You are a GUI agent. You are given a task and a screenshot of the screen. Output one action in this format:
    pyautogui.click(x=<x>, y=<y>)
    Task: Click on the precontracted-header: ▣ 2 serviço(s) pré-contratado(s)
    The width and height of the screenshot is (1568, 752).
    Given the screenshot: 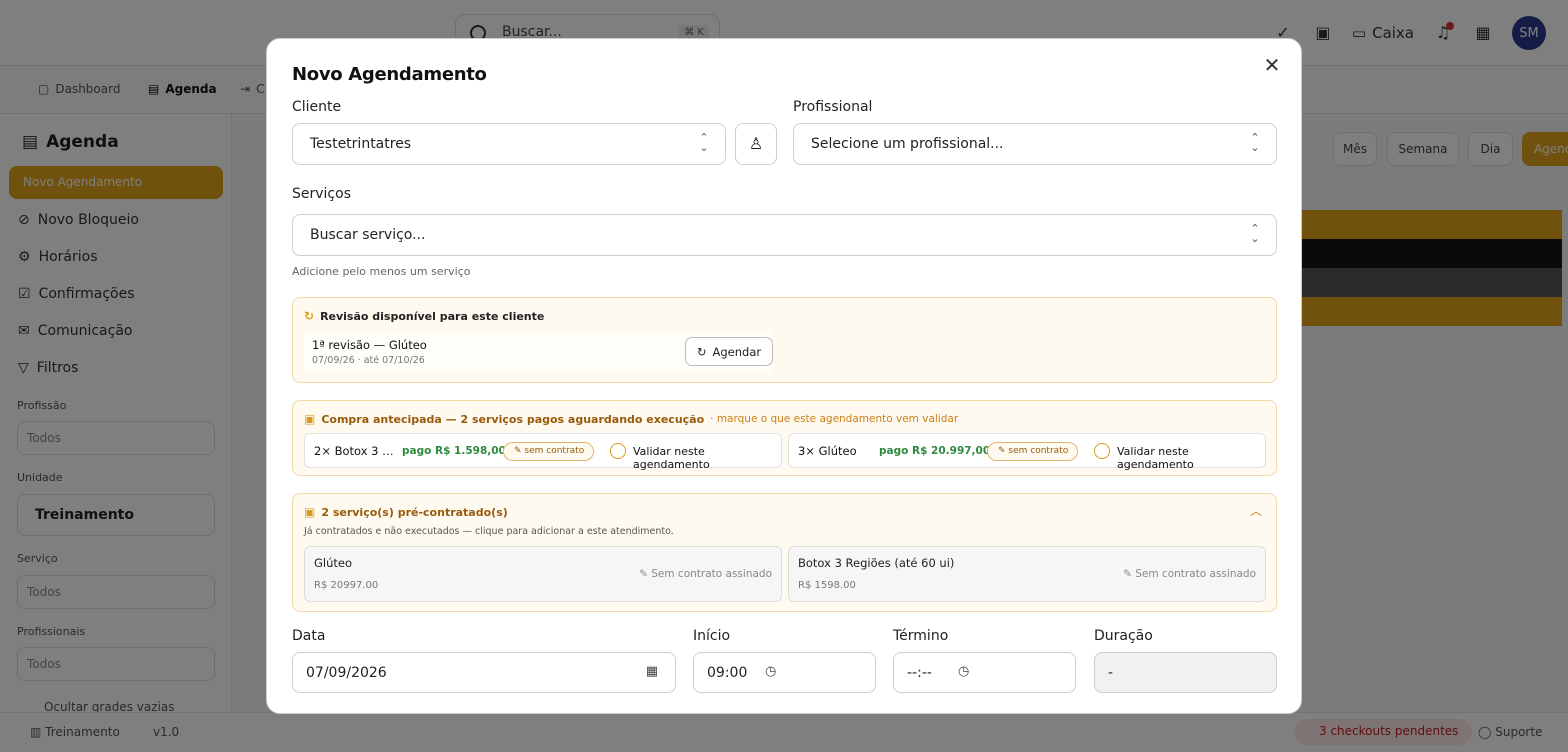 What is the action you would take?
    pyautogui.click(x=406, y=512)
    